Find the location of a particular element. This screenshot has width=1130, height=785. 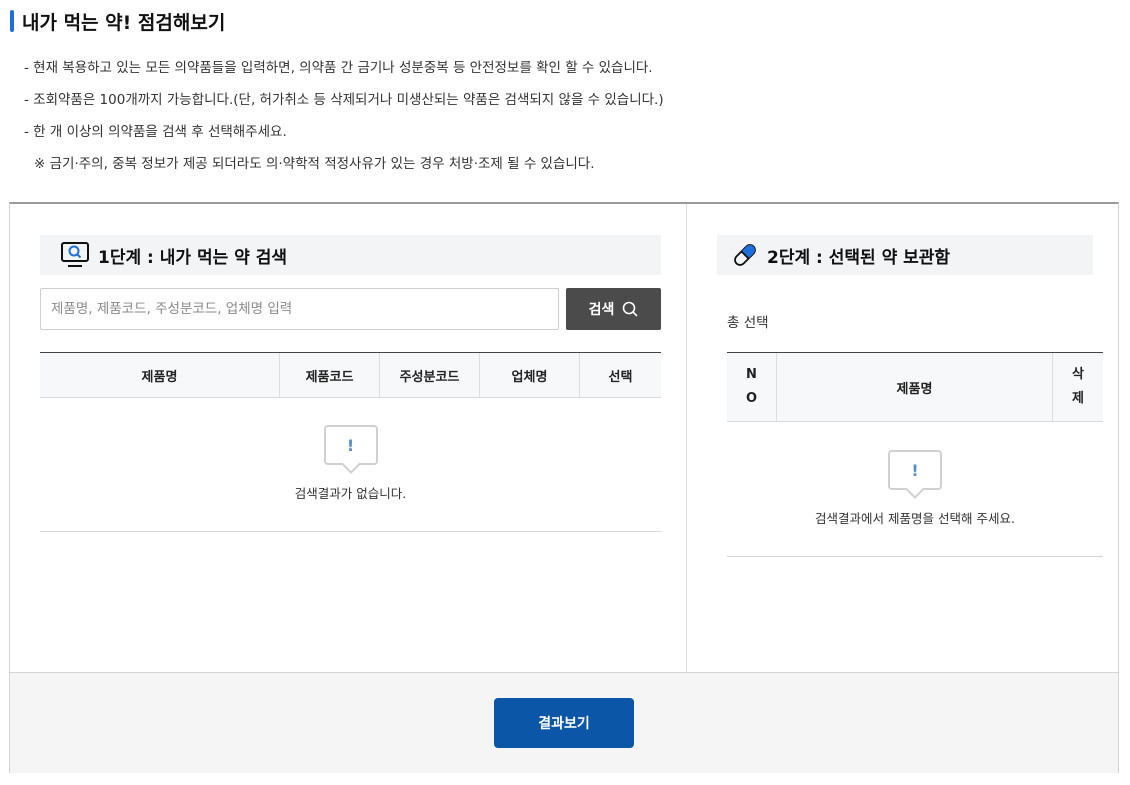

search-empty-state: ! 검색결과가 없습니다. is located at coordinates (350, 478).